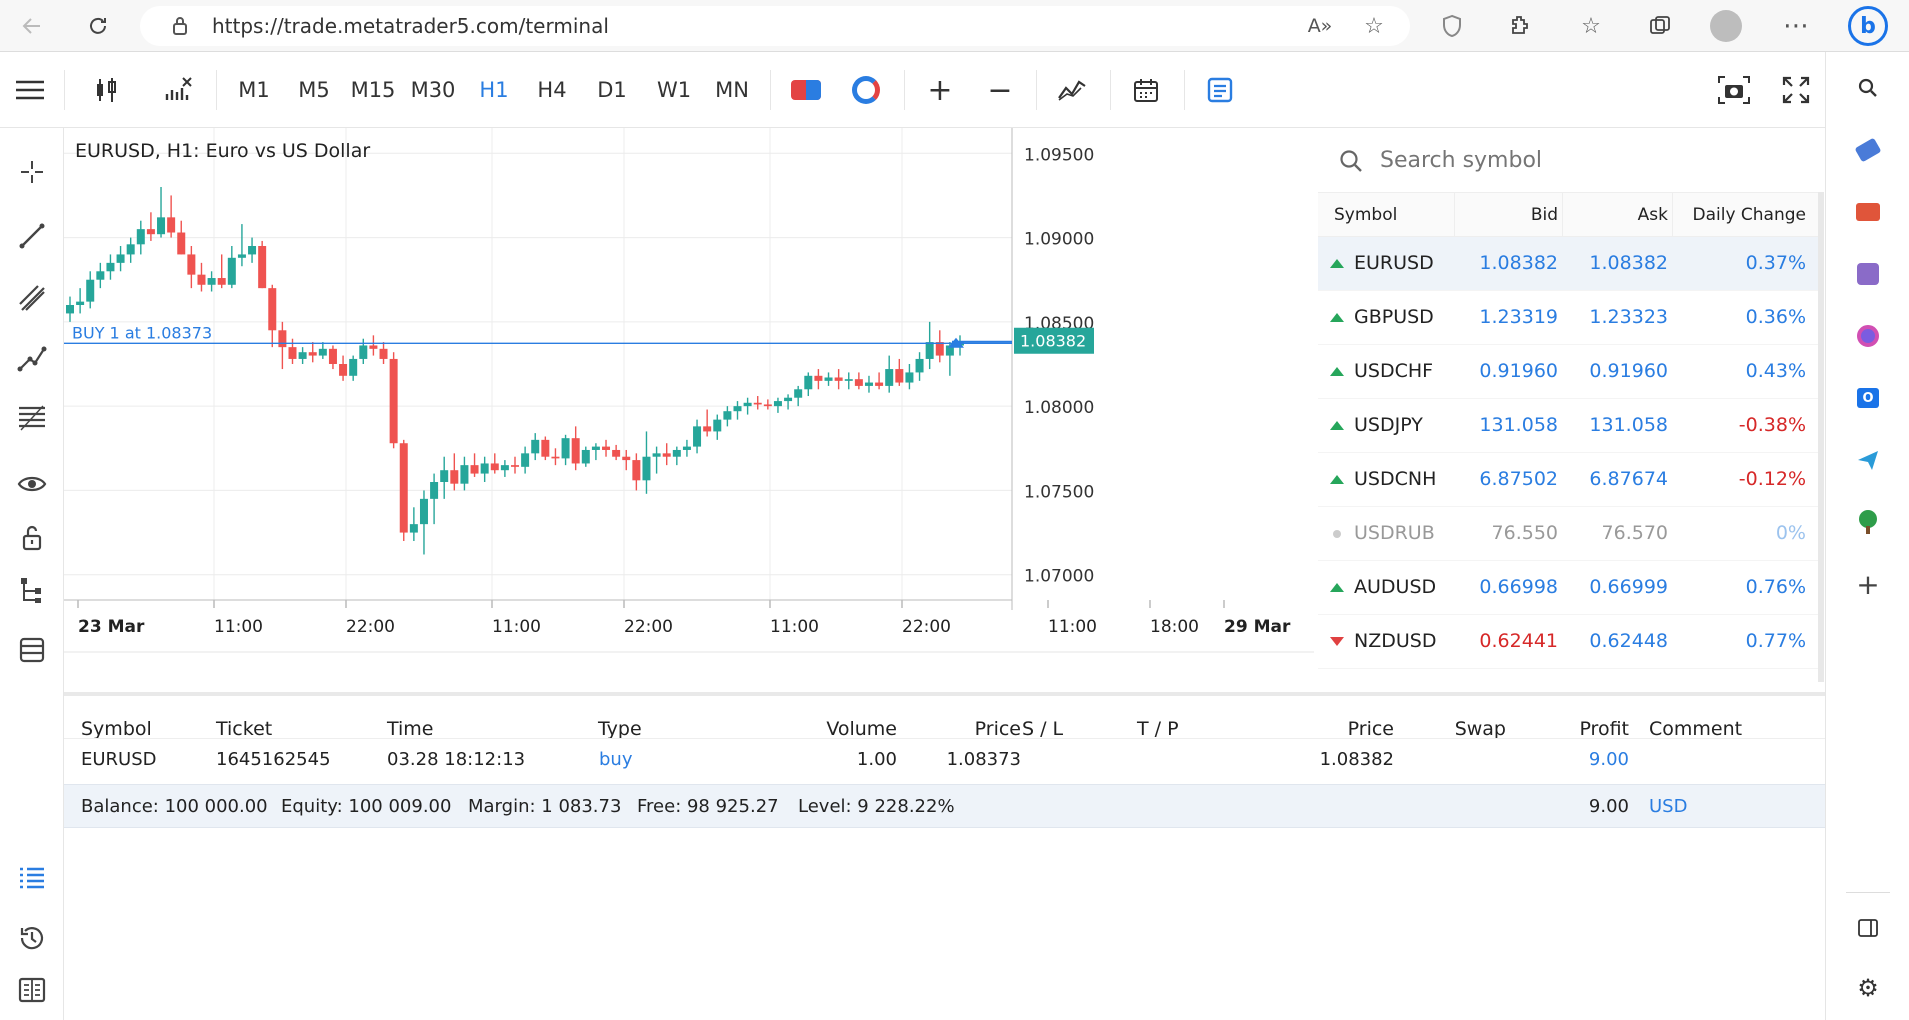 The width and height of the screenshot is (1909, 1020). What do you see at coordinates (1868, 584) in the screenshot?
I see `add-icon: +` at bounding box center [1868, 584].